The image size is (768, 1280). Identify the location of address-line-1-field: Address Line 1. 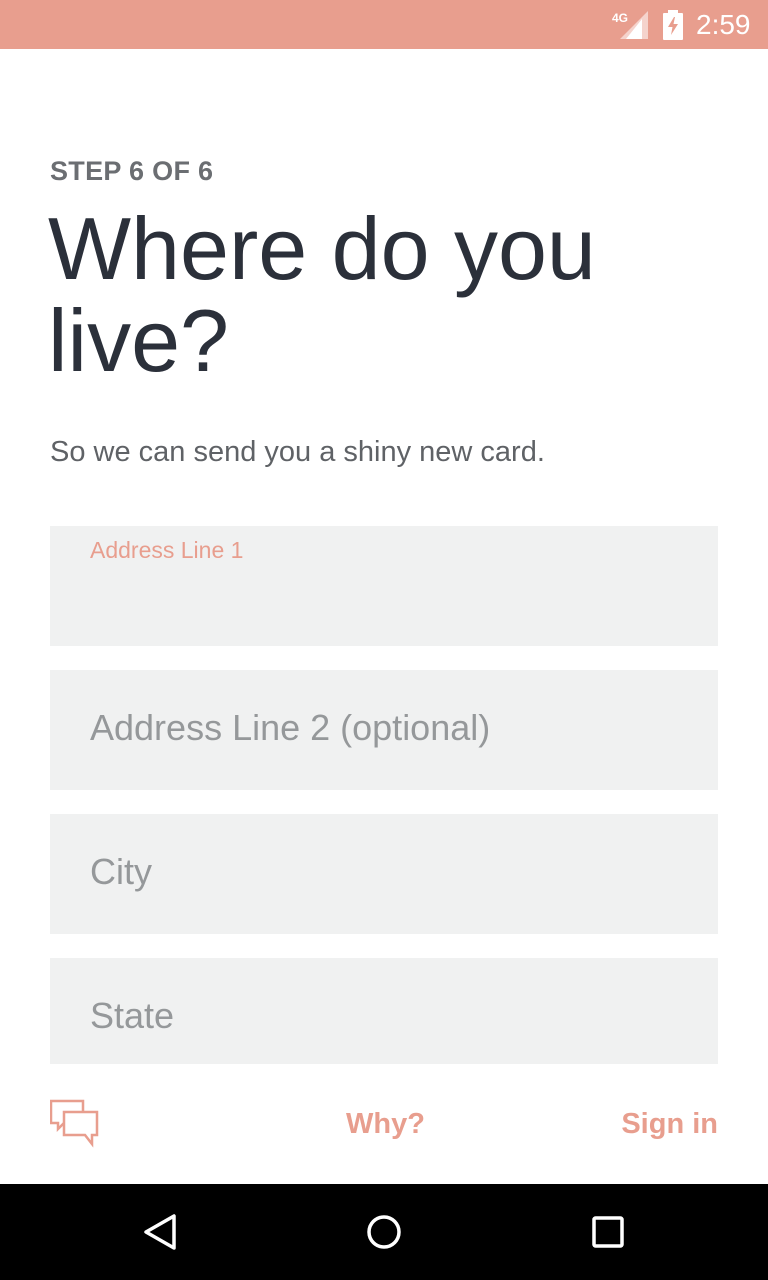
(384, 586).